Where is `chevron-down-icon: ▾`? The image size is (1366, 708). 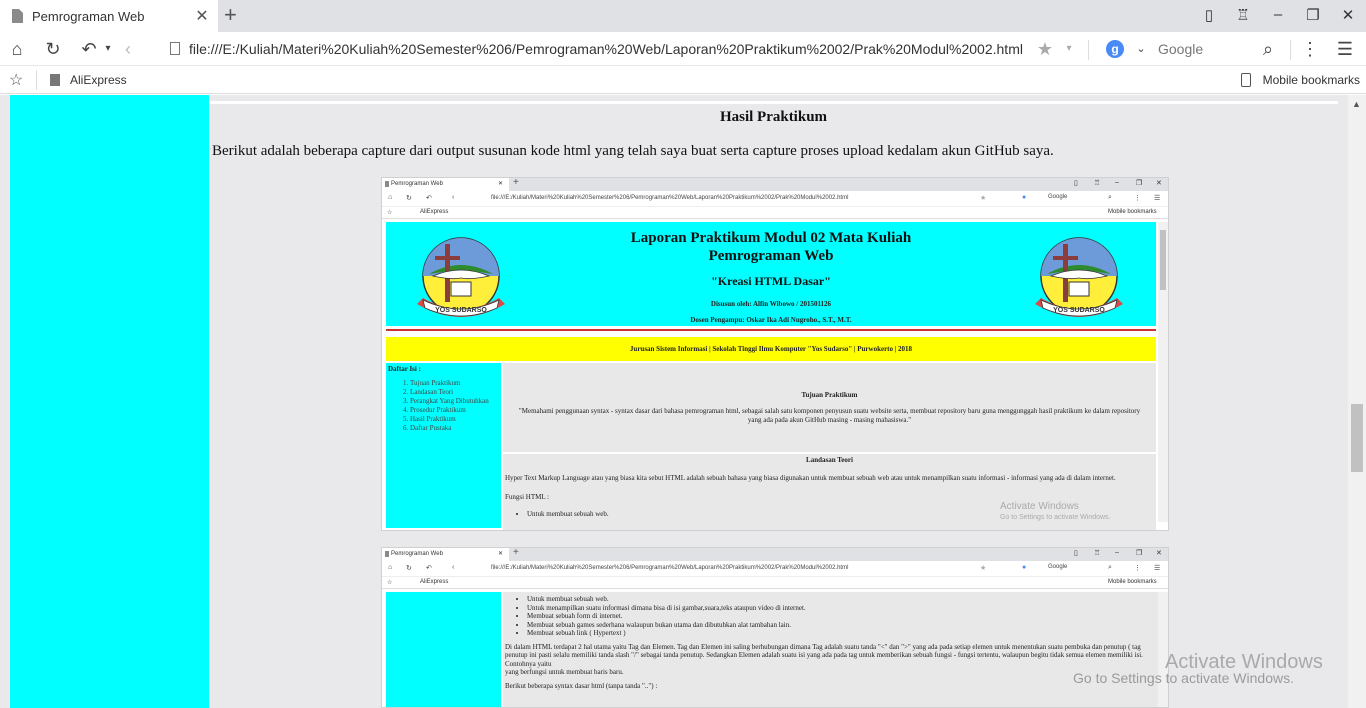 chevron-down-icon: ▾ is located at coordinates (108, 49).